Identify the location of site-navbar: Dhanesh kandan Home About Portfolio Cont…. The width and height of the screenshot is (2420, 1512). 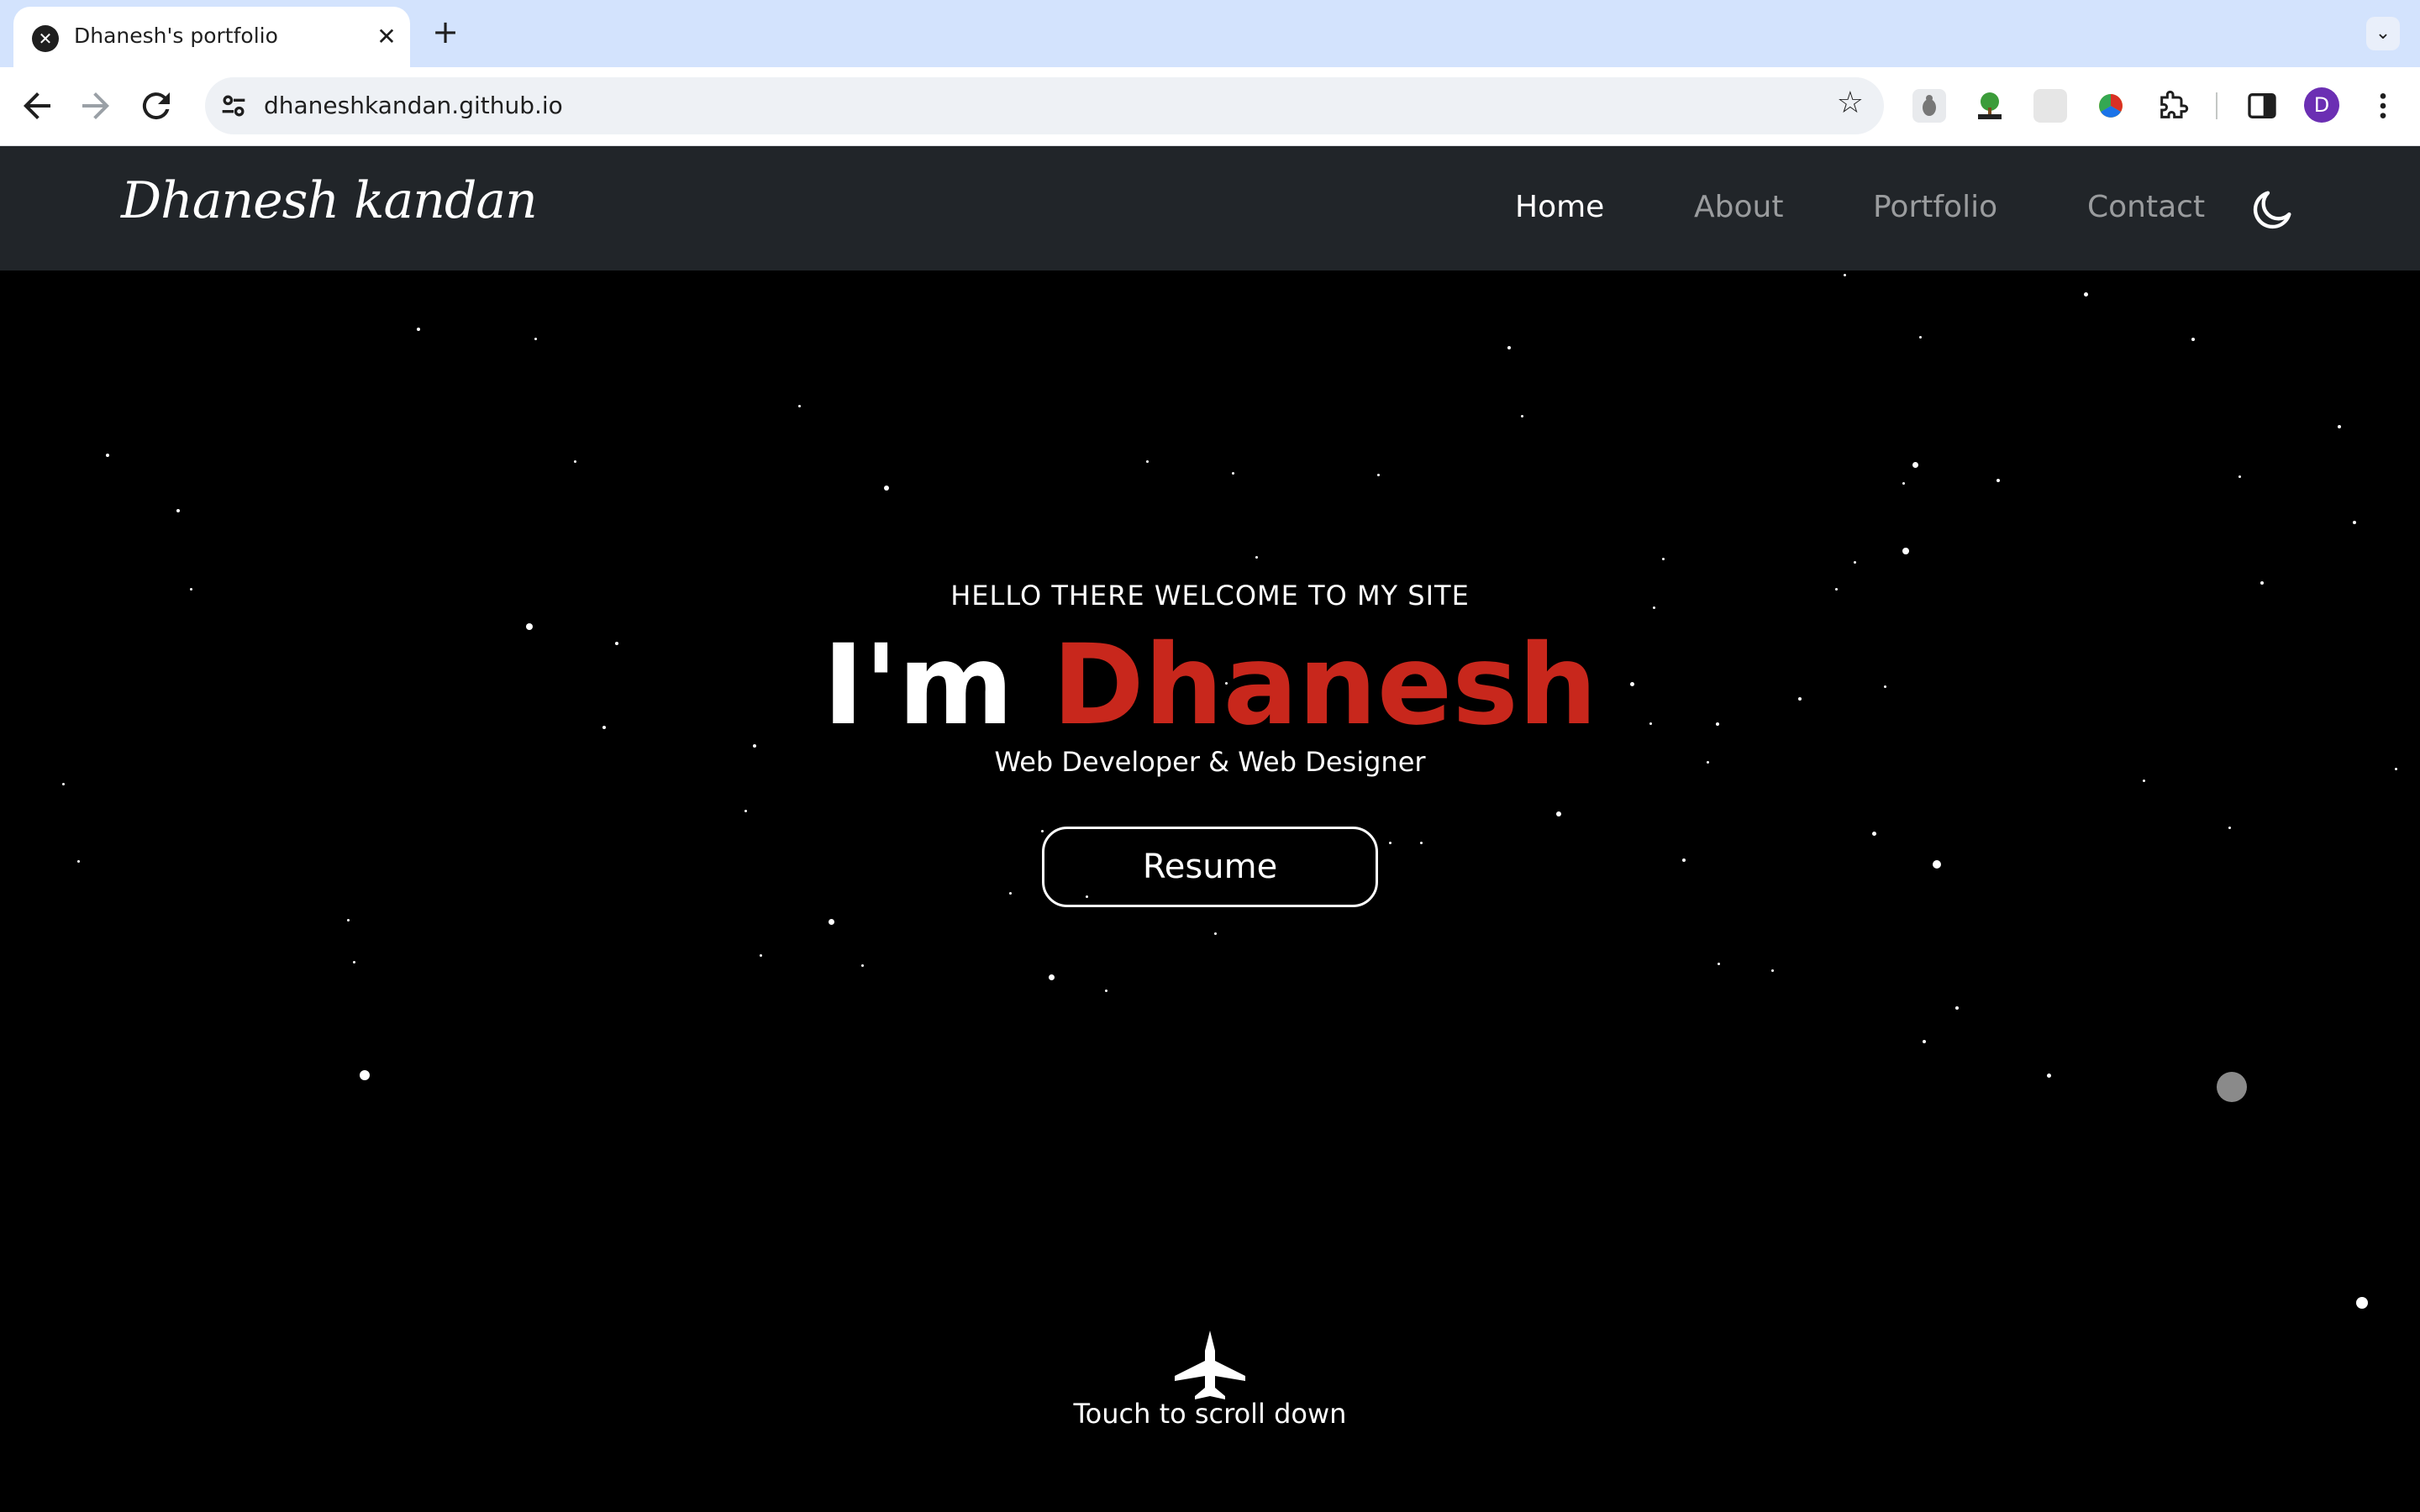
(1210, 208).